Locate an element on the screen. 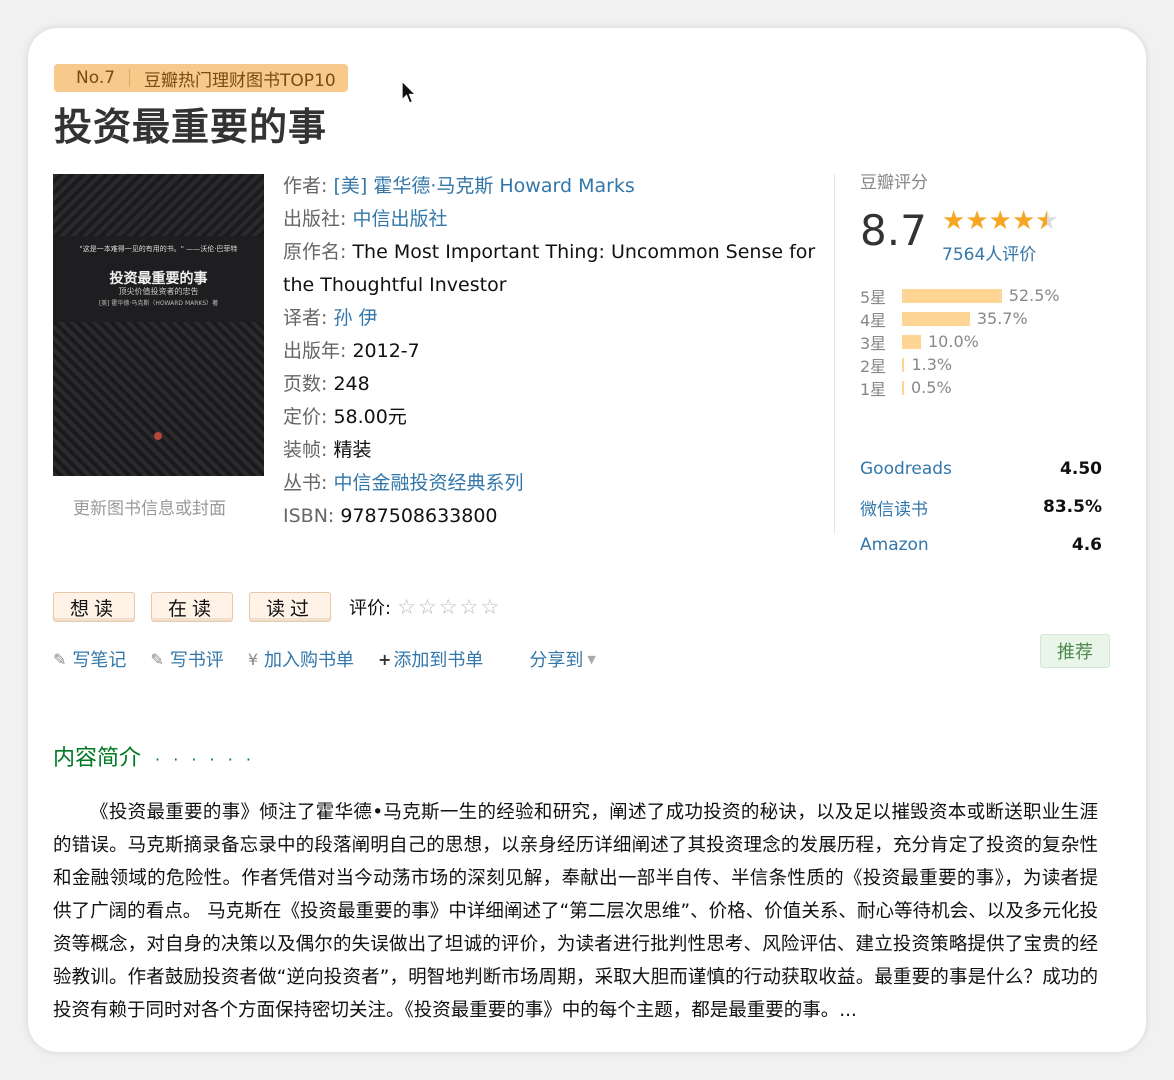  cover-subtitle: 顶尖价值投资者的忠告 is located at coordinates (158, 291).